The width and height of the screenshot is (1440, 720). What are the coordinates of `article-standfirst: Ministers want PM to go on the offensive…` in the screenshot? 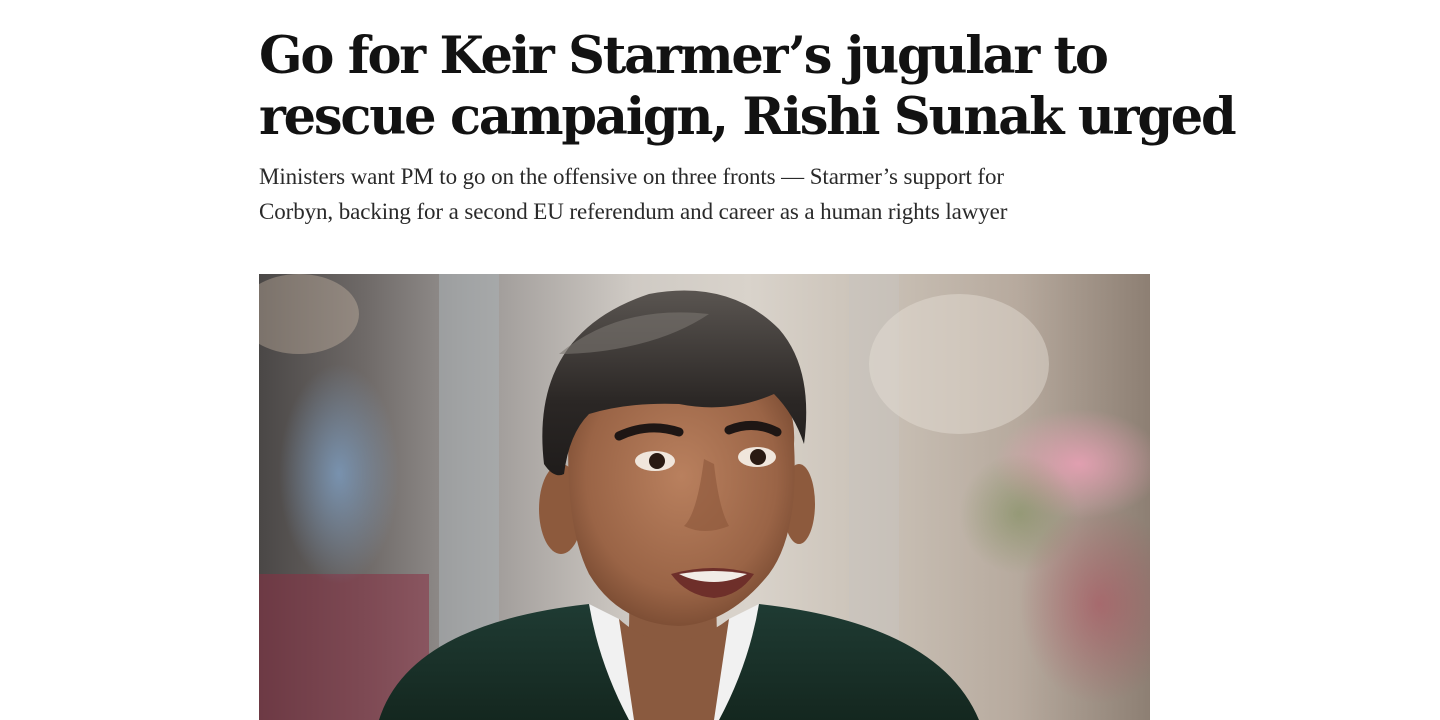 It's located at (704, 194).